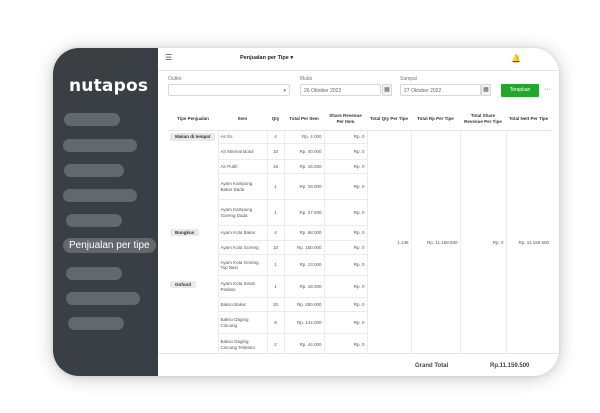 This screenshot has height=413, width=600. What do you see at coordinates (304, 286) in the screenshot?
I see `total-cell: Rp. 18.000` at bounding box center [304, 286].